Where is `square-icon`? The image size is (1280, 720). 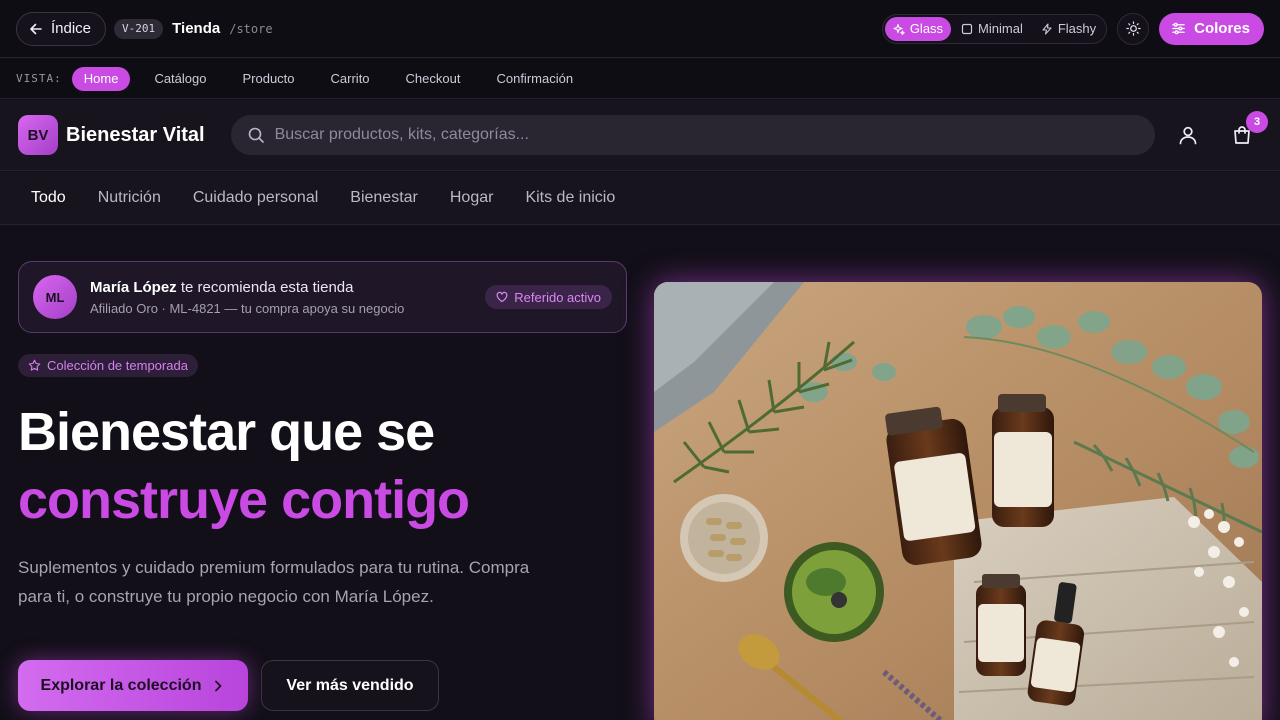 square-icon is located at coordinates (967, 28).